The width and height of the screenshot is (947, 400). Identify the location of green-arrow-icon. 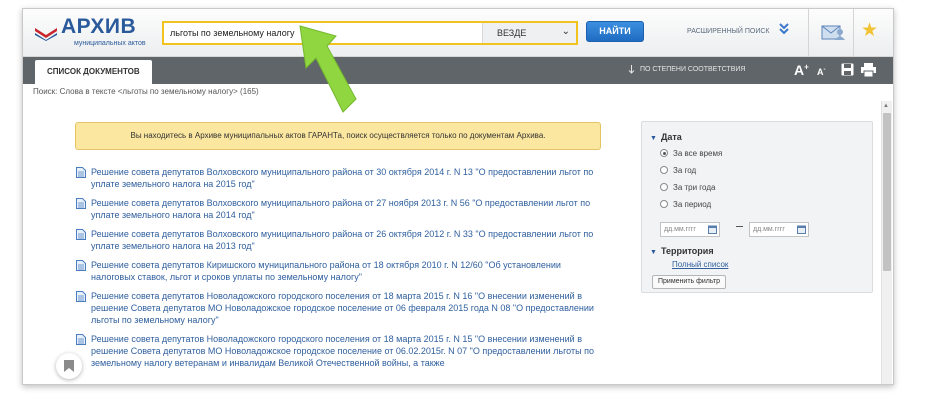
(328, 69).